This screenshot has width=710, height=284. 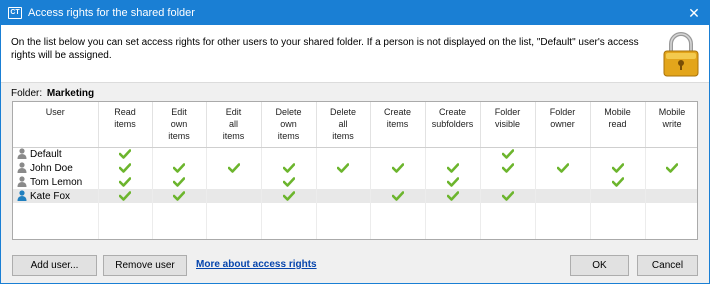 I want to click on cancel-button: Cancel, so click(x=667, y=265).